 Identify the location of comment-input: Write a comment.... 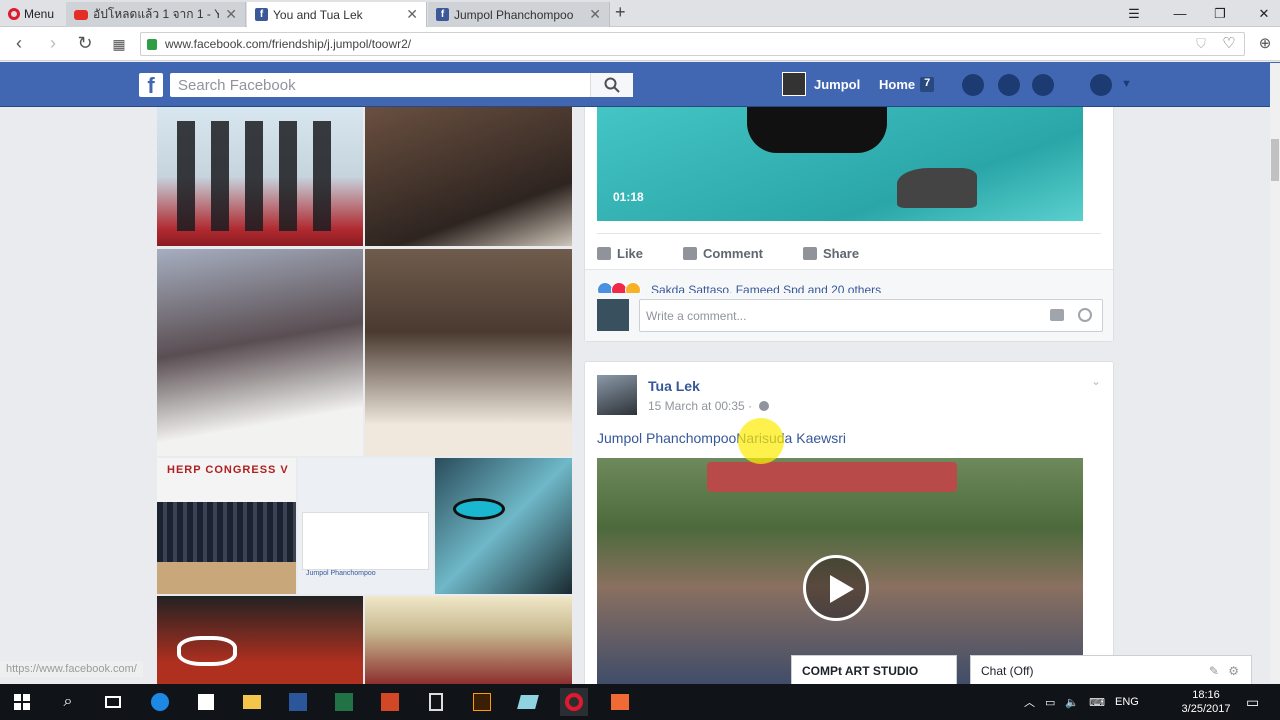
(871, 315).